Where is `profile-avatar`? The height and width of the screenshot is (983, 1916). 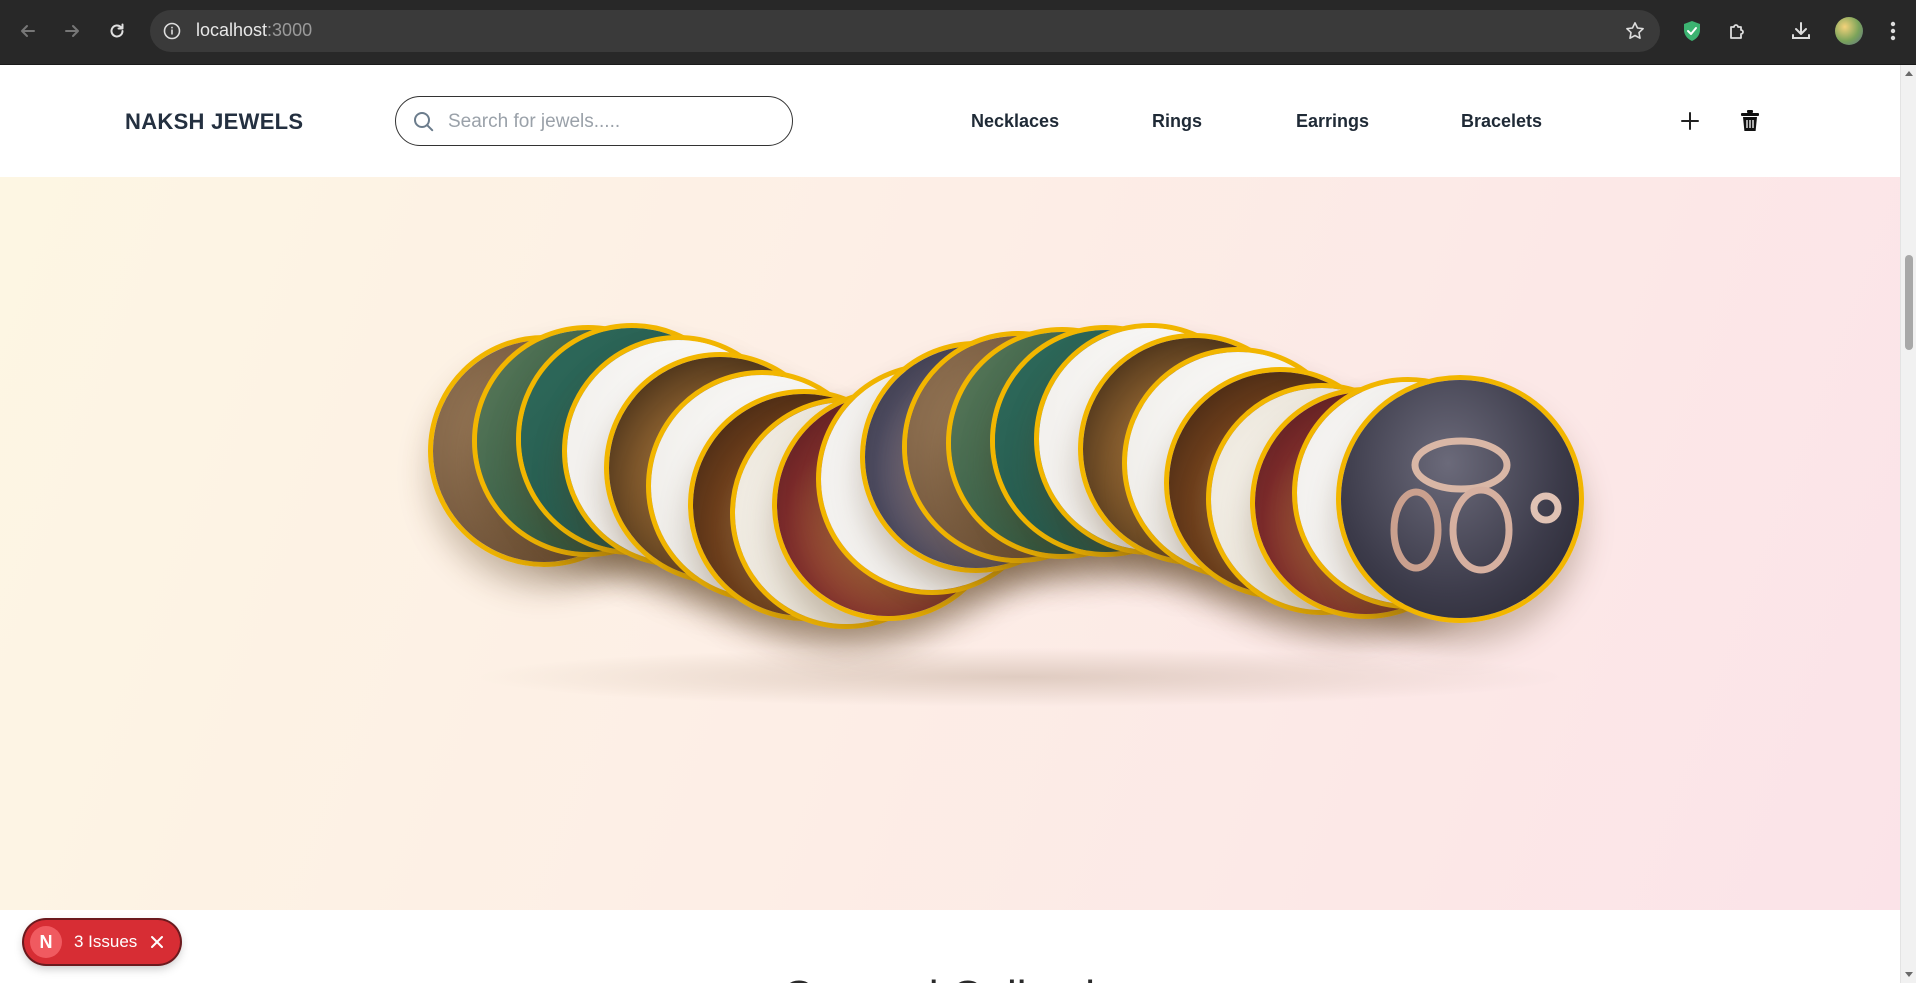 profile-avatar is located at coordinates (1849, 31).